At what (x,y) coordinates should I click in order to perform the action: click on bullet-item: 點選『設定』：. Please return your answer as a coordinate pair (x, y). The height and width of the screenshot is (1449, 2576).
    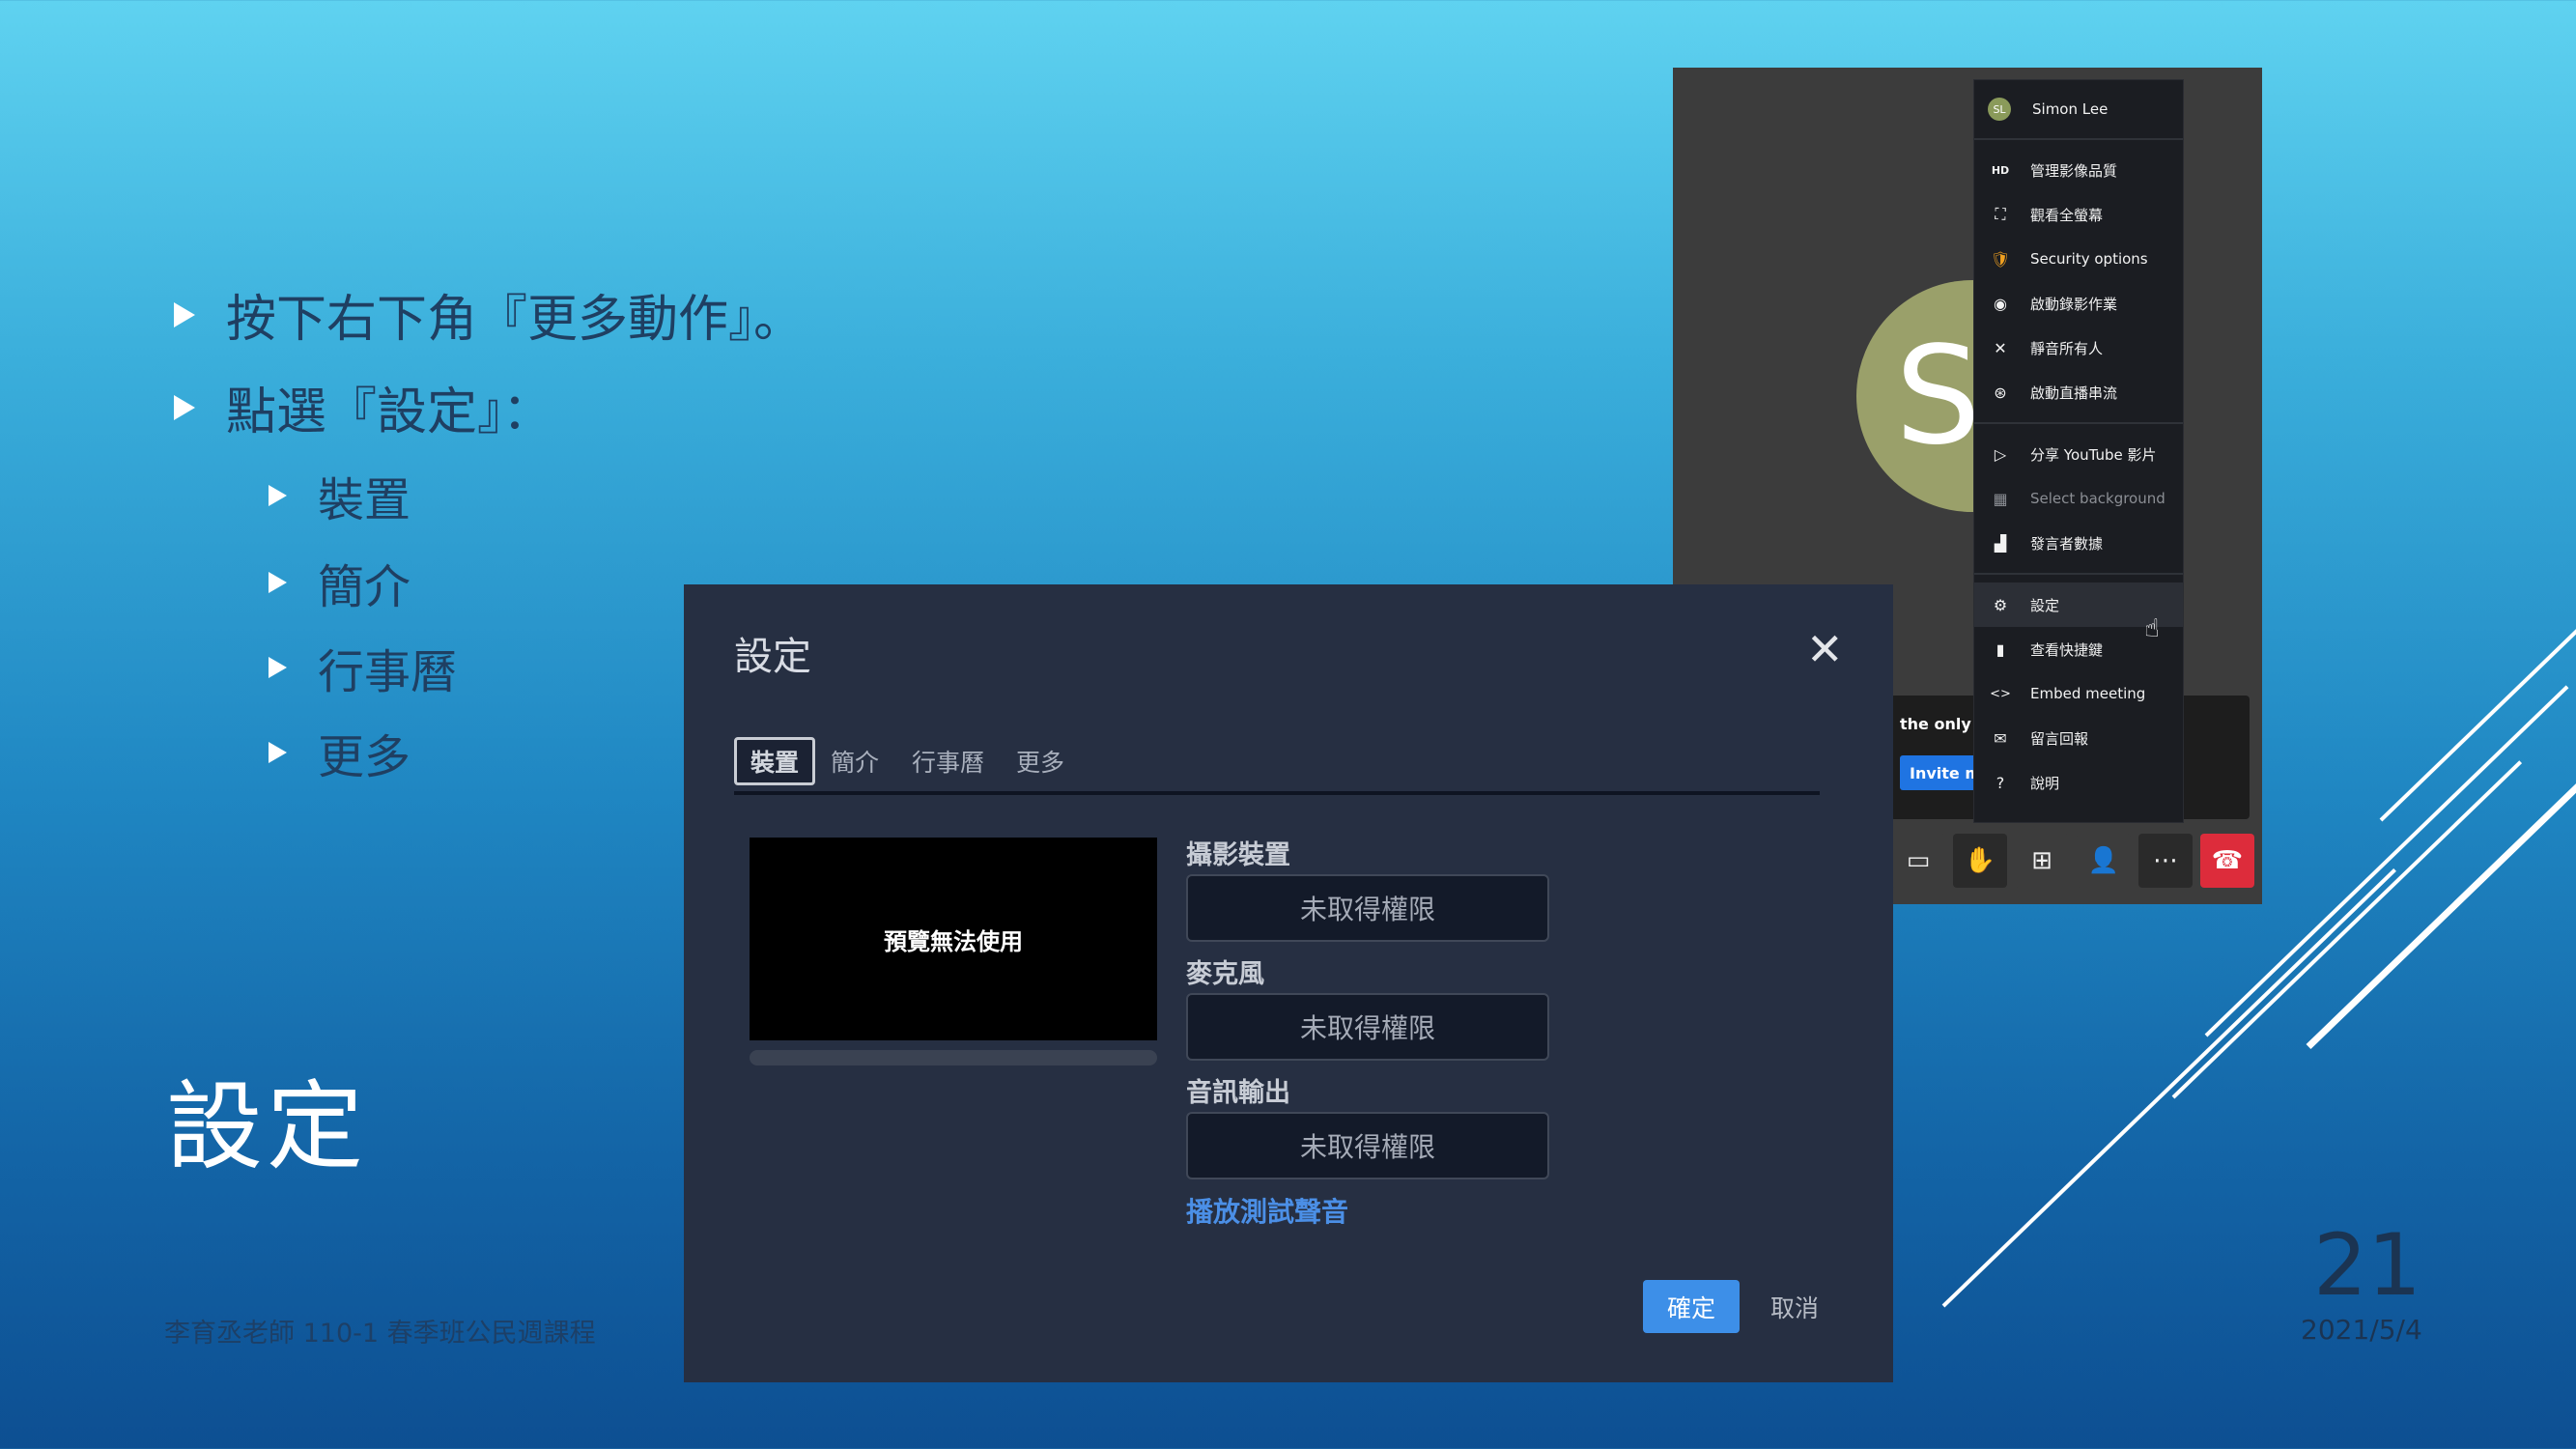
    Looking at the image, I should click on (363, 407).